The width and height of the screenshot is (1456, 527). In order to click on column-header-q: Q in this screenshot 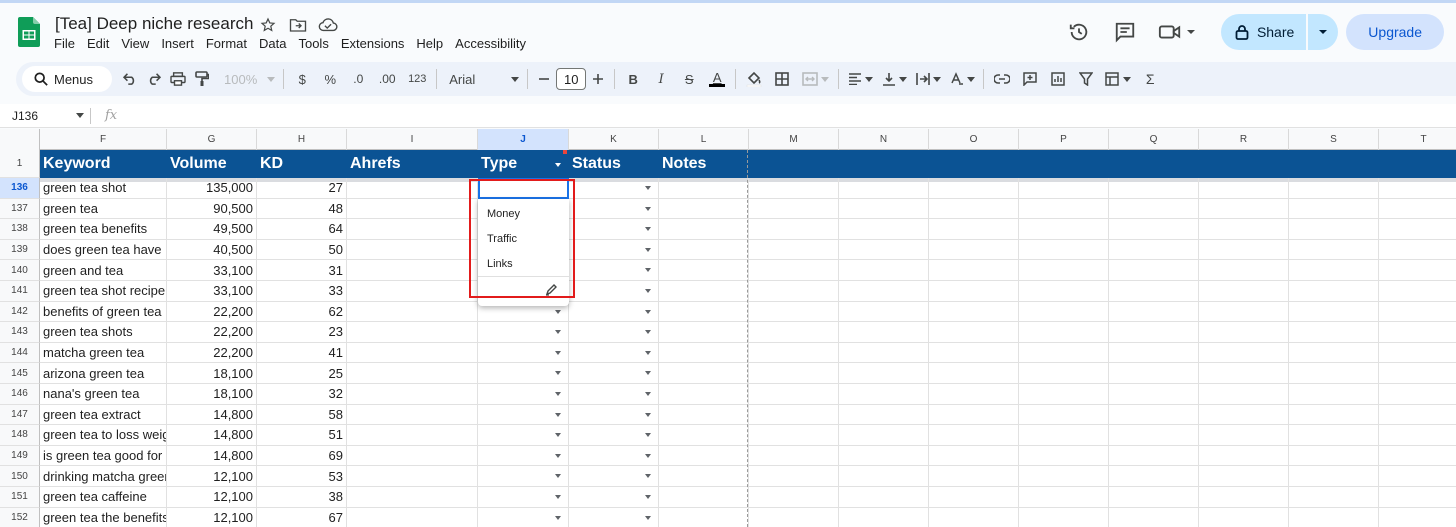, I will do `click(1154, 139)`.